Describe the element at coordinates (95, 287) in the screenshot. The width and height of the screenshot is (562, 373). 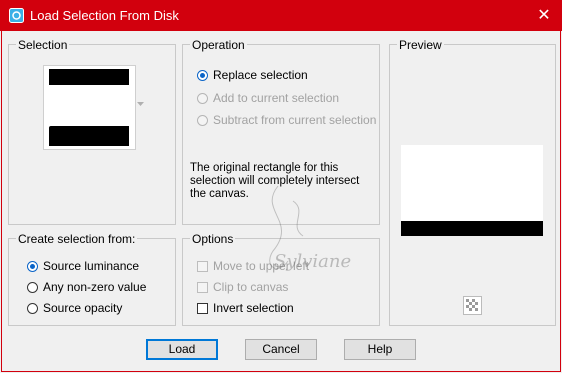
I see `radio-label: Any non-zero value` at that location.